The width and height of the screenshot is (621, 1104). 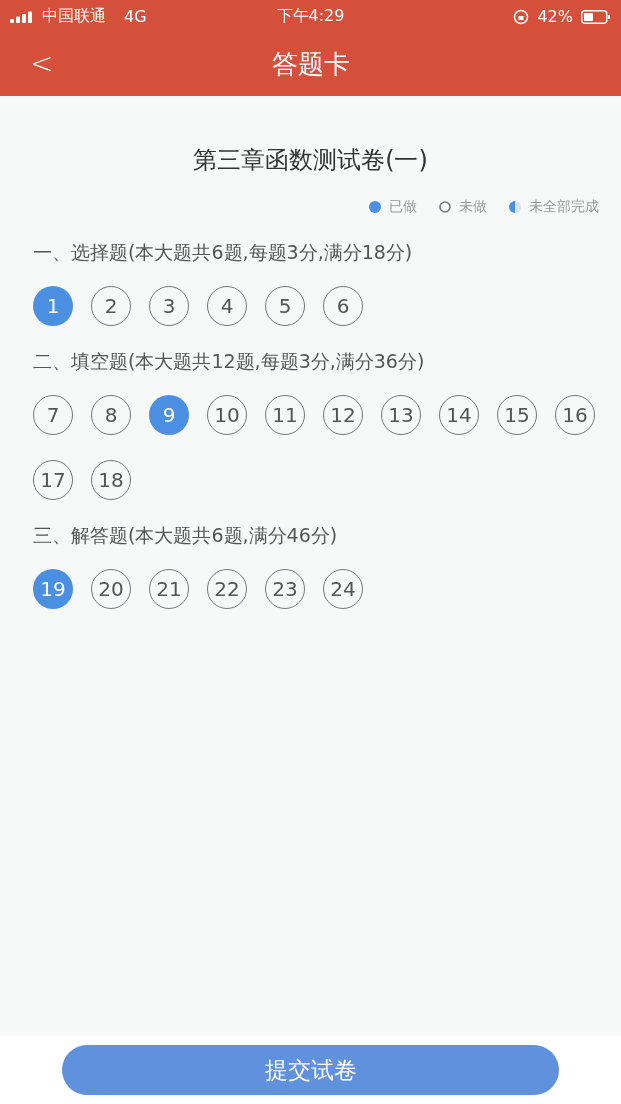 I want to click on half-circle-icon, so click(x=515, y=207).